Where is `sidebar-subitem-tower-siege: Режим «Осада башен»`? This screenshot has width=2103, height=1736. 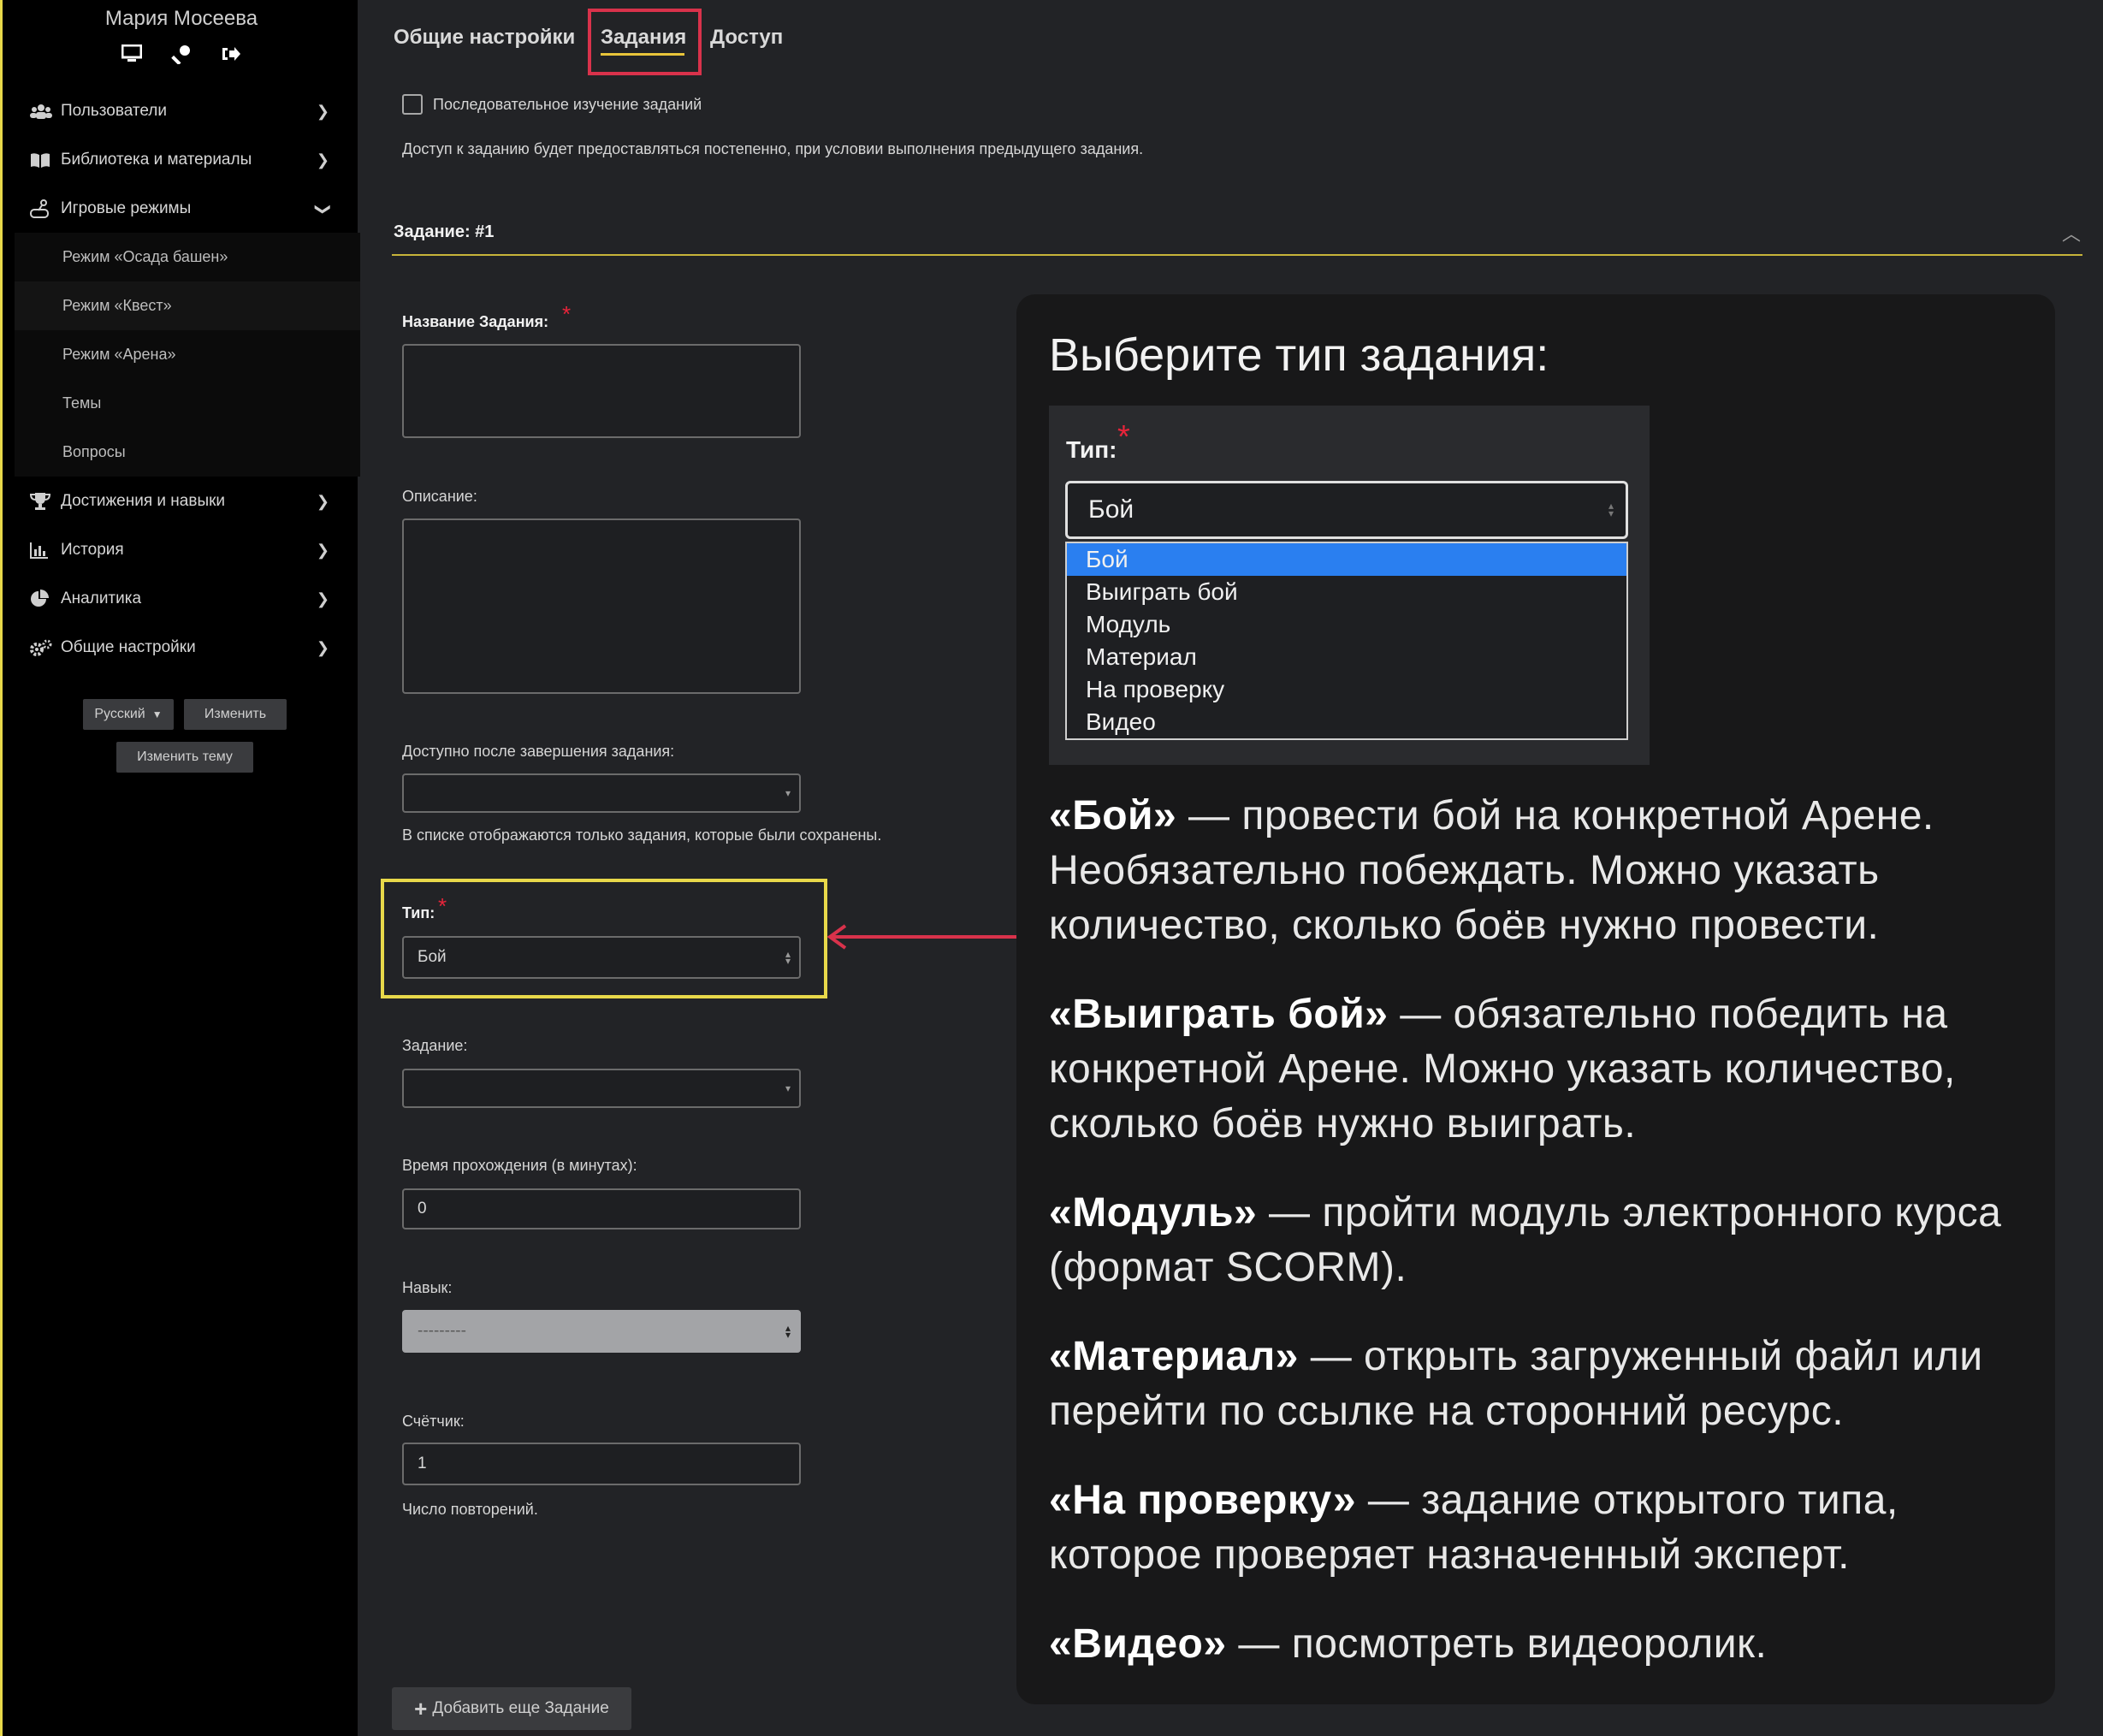
sidebar-subitem-tower-siege: Режим «Осада башен» is located at coordinates (187, 257).